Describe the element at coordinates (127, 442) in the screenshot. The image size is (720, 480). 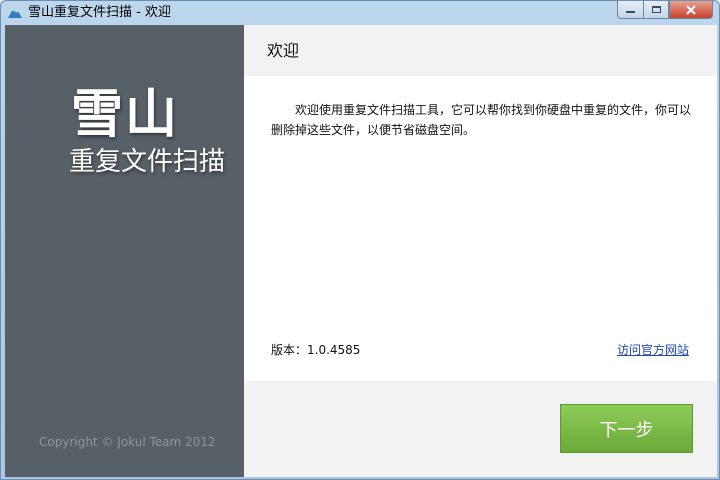
I see `copyright-text: Copyright © Jokul Team 2012` at that location.